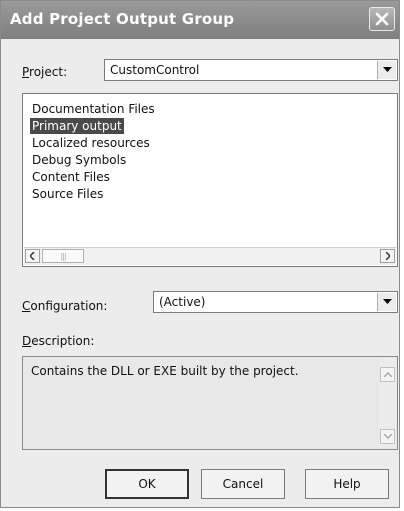 Image resolution: width=404 pixels, height=511 pixels. Describe the element at coordinates (251, 70) in the screenshot. I see `project-select: CustomControl` at that location.